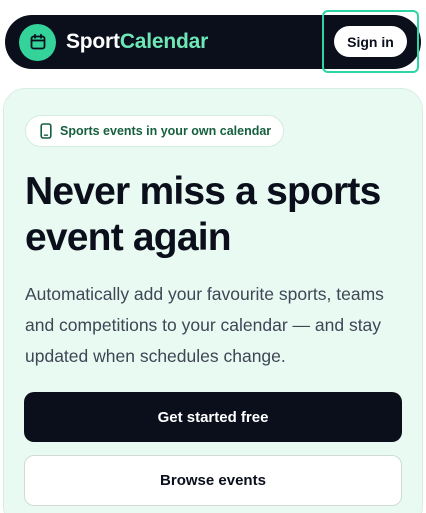  What do you see at coordinates (164, 41) in the screenshot?
I see `brand-name-part2: Calendar` at bounding box center [164, 41].